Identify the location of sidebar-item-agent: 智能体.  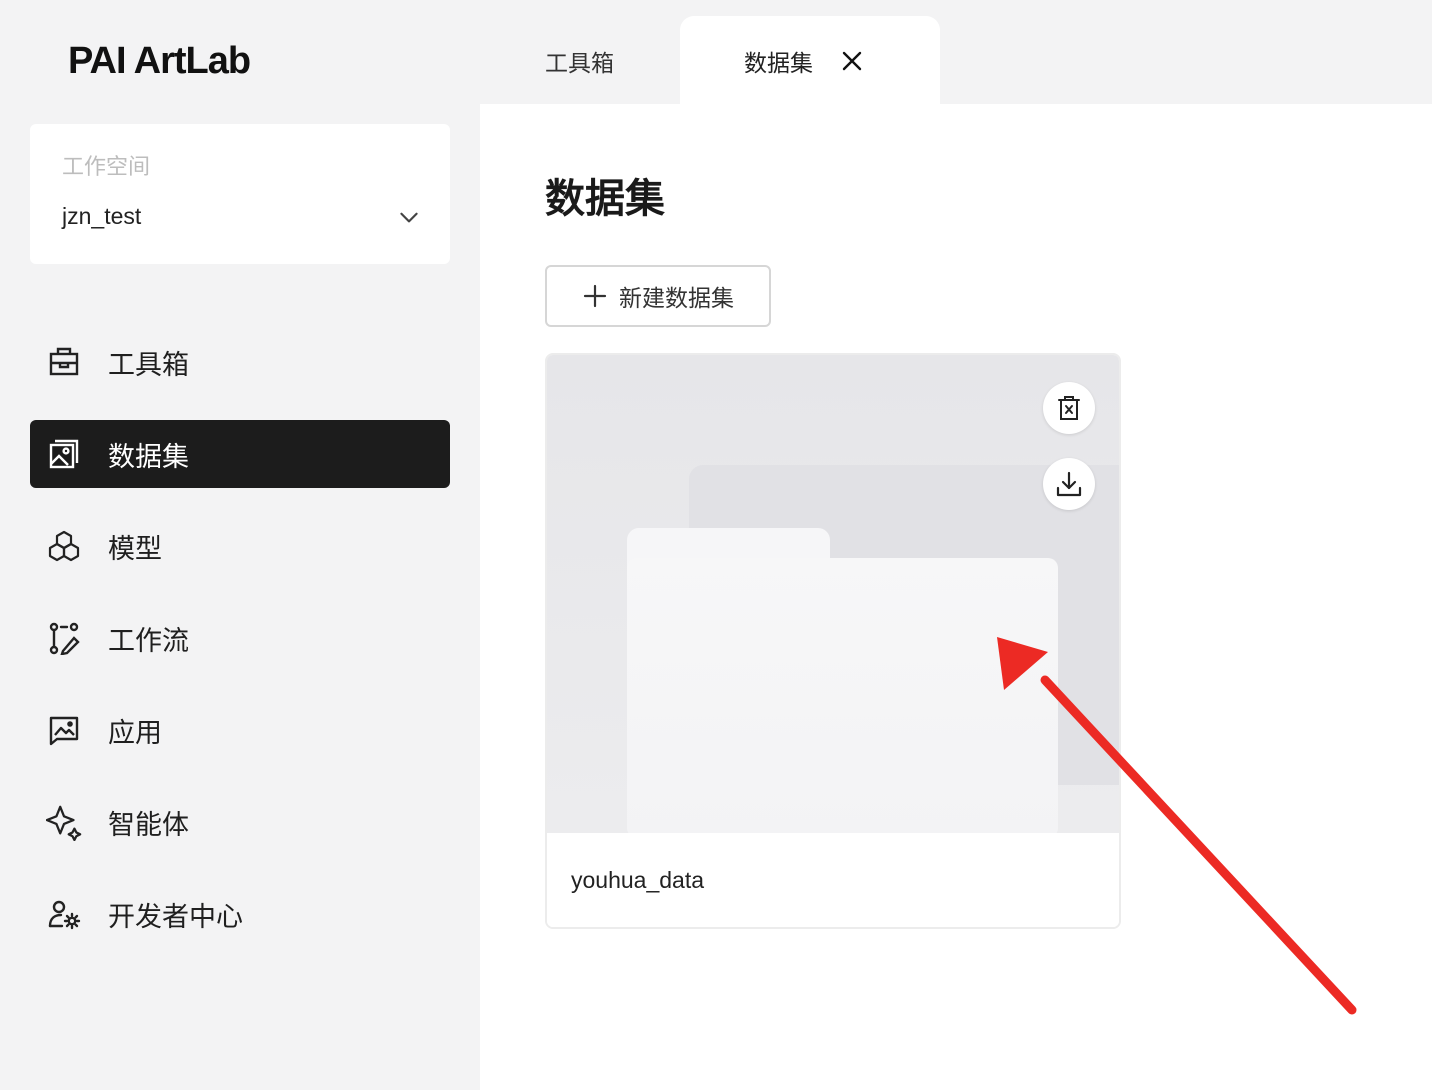
(240, 822).